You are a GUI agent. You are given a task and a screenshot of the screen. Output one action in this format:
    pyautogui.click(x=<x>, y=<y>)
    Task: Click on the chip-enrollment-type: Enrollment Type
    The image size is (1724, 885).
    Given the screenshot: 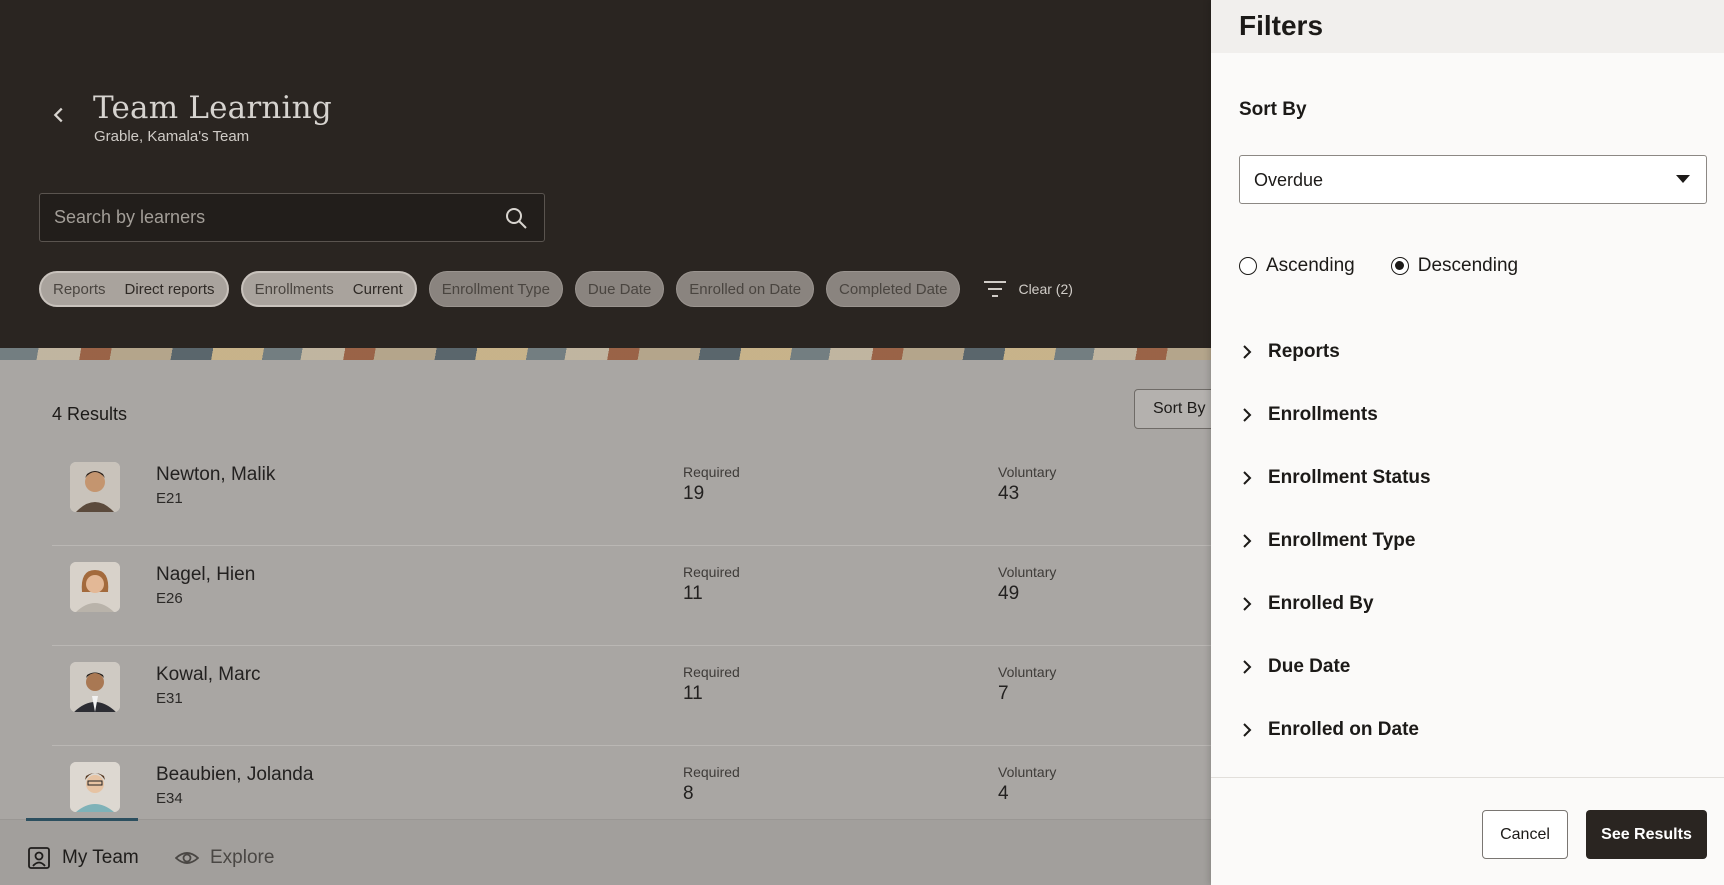 What is the action you would take?
    pyautogui.click(x=495, y=289)
    